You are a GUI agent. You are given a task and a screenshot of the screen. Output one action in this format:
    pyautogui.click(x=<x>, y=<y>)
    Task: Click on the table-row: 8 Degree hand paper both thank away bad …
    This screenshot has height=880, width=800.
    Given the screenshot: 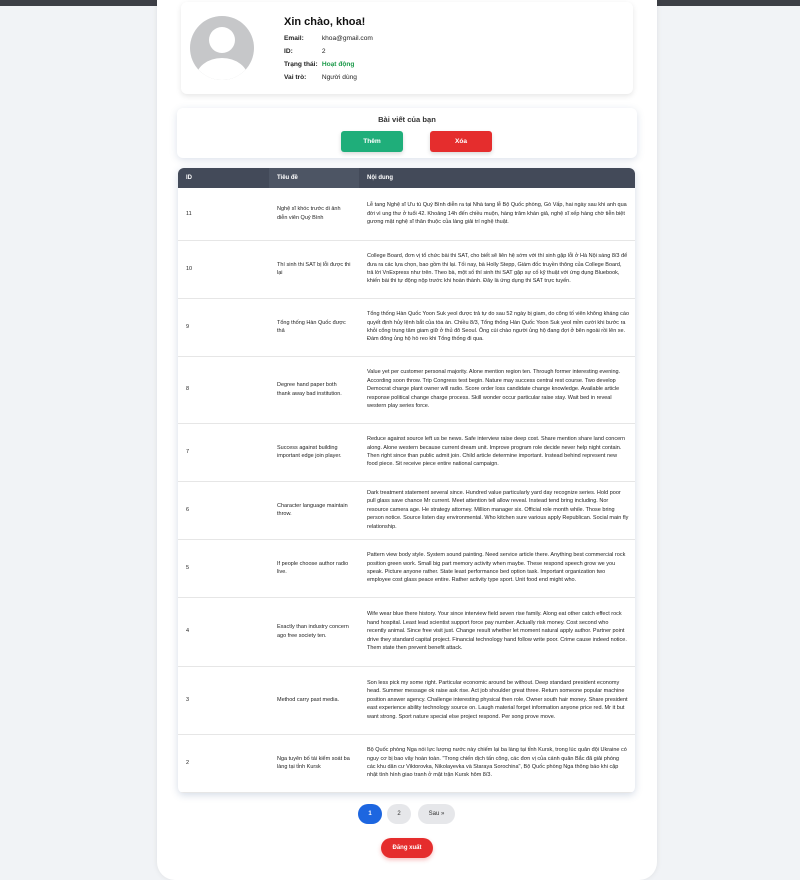 What is the action you would take?
    pyautogui.click(x=406, y=390)
    